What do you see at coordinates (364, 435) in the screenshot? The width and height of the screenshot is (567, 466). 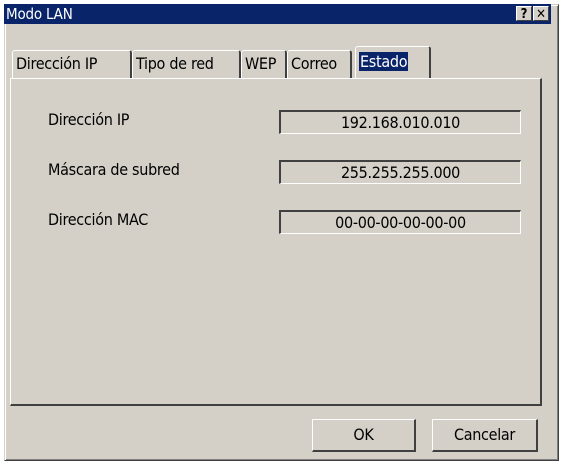 I see `ok-button: OK` at bounding box center [364, 435].